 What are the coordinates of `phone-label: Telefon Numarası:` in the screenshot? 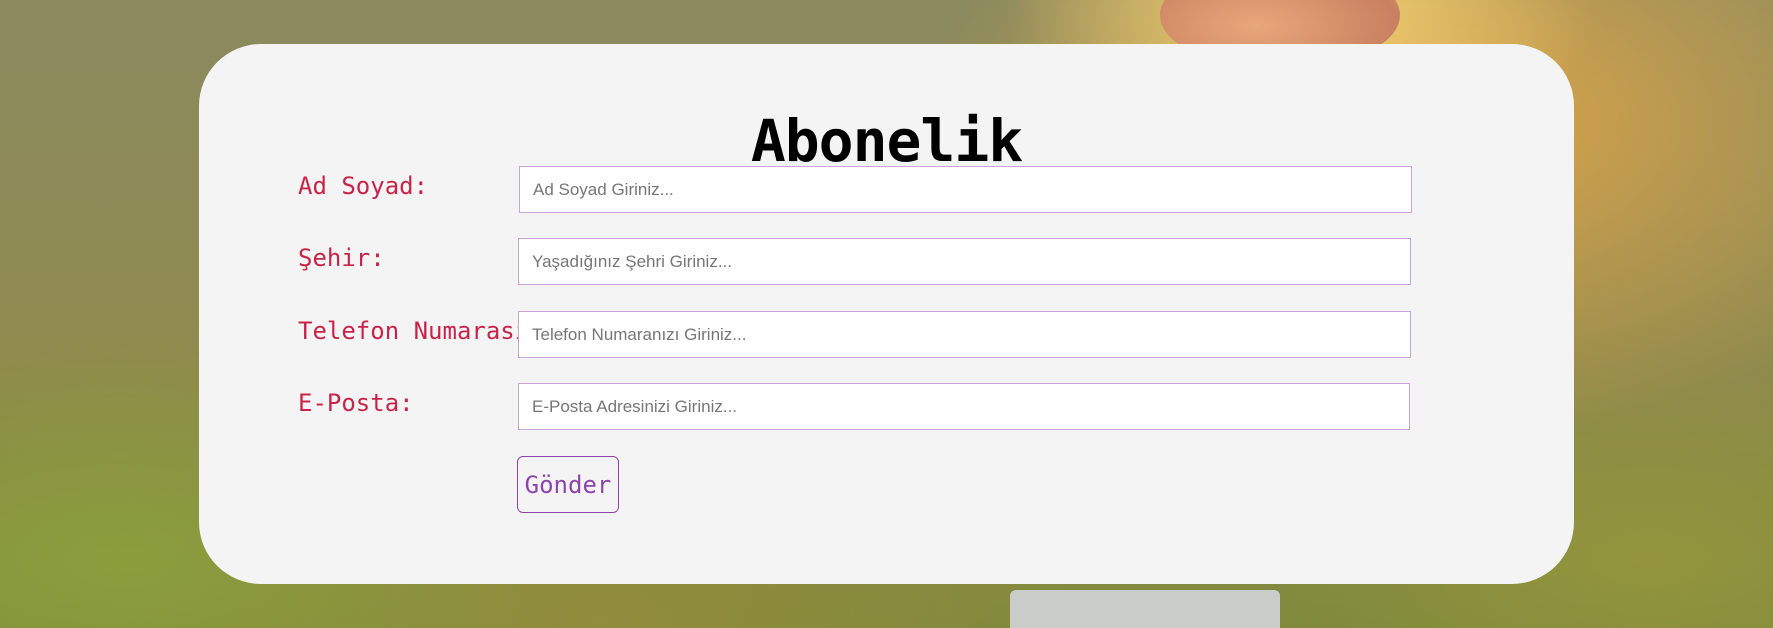 It's located at (421, 331).